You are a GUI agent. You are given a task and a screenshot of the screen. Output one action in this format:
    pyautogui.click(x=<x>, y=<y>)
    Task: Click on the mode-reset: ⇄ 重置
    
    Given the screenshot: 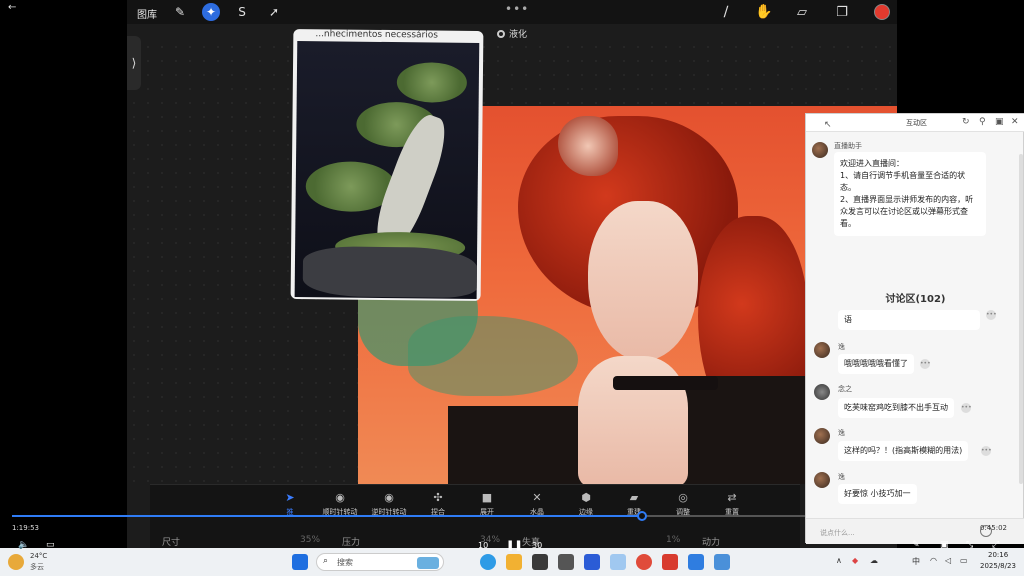 What is the action you would take?
    pyautogui.click(x=732, y=504)
    